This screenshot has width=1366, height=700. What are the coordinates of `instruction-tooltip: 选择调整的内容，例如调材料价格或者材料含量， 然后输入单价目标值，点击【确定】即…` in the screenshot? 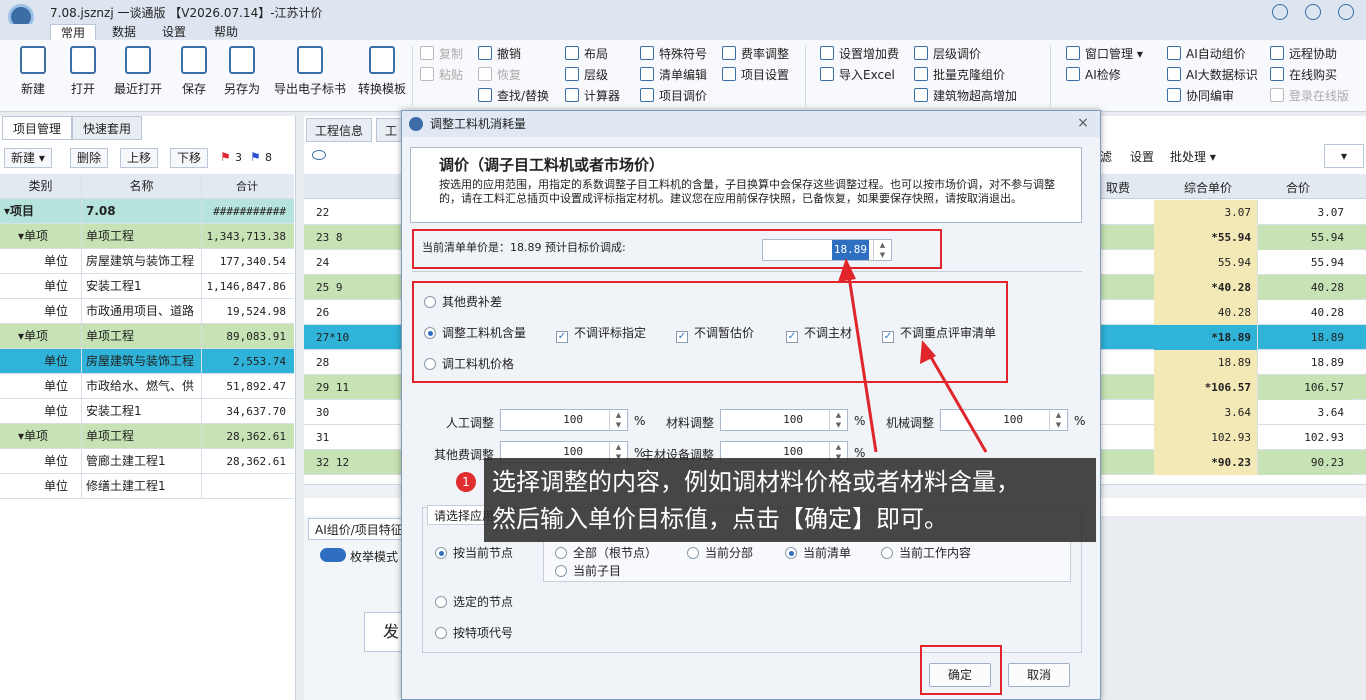 It's located at (790, 500).